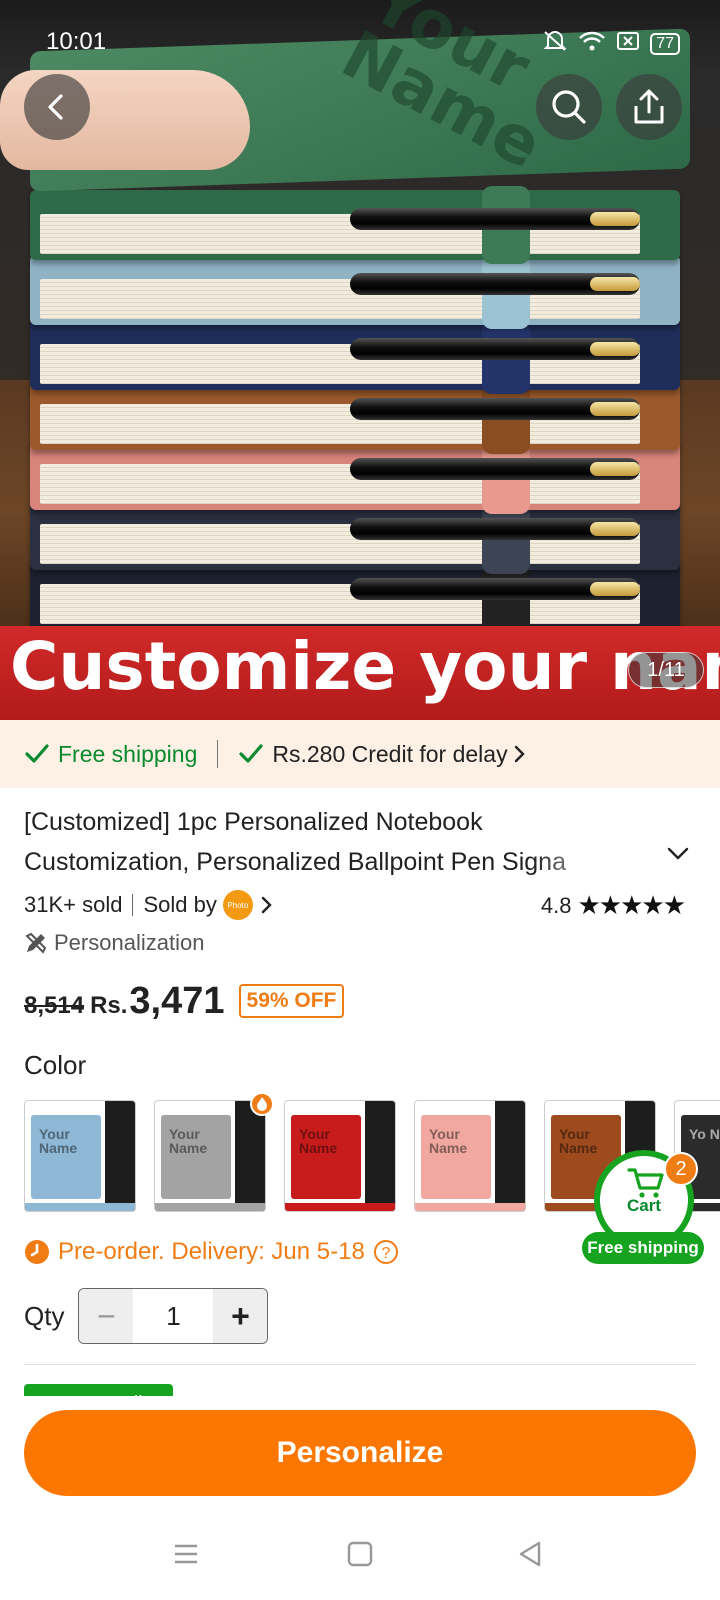  What do you see at coordinates (55, 1065) in the screenshot?
I see `color-label: Color` at bounding box center [55, 1065].